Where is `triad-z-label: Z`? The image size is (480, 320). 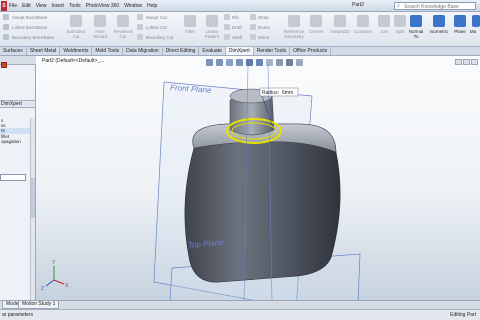
triad-z-label: Z is located at coordinates (42, 289).